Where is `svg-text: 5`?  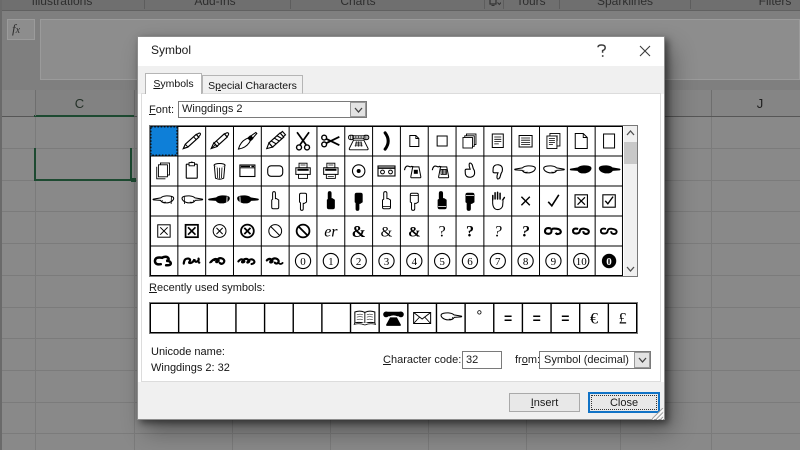
svg-text: 5 is located at coordinates (442, 262).